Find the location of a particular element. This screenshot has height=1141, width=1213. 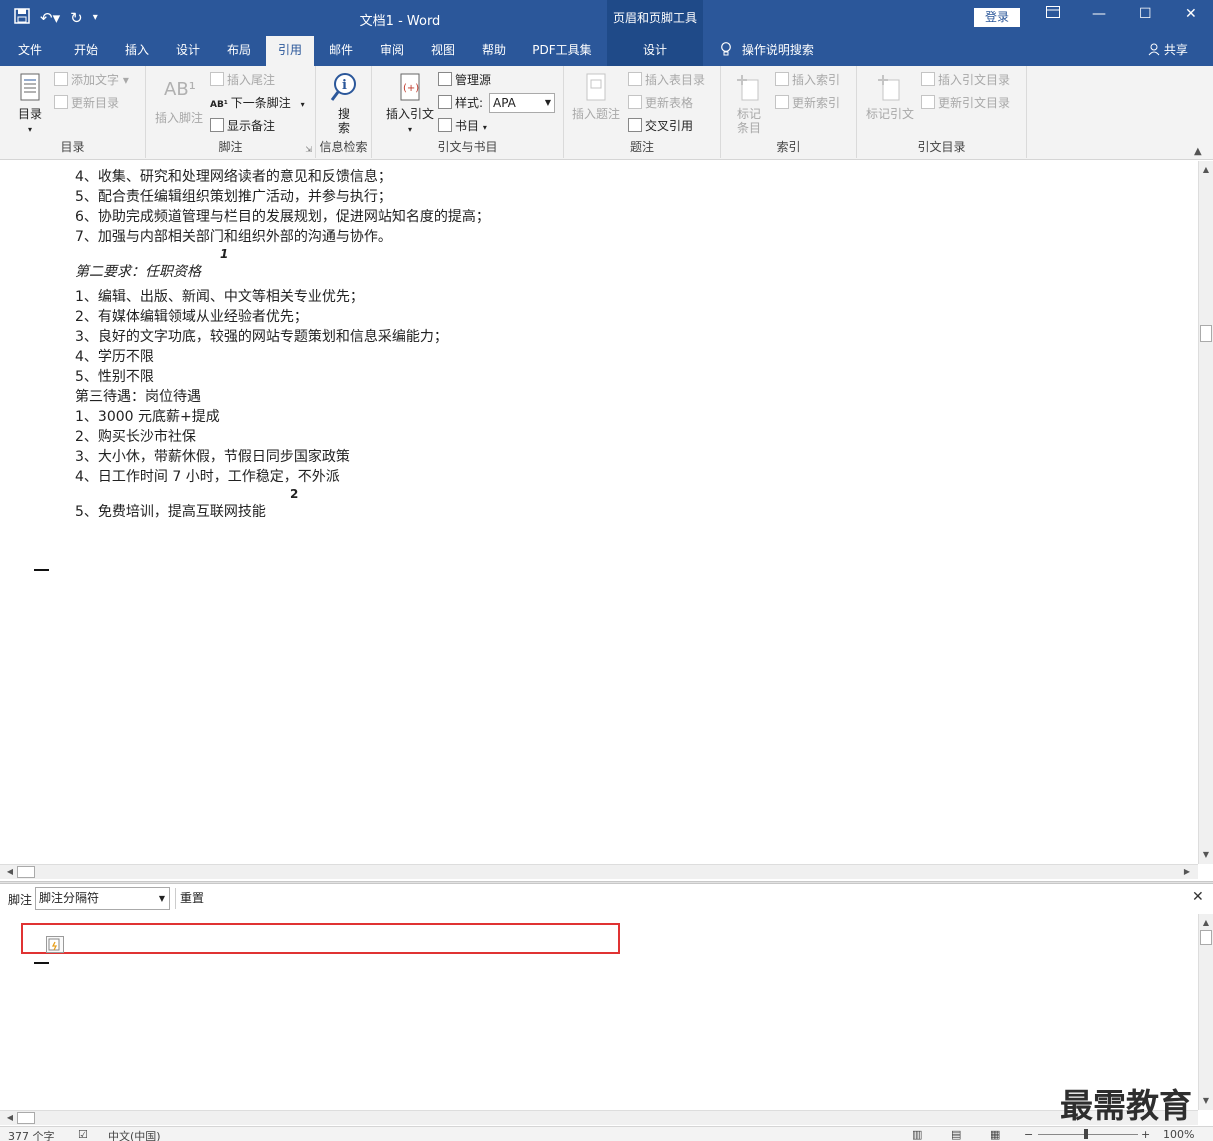

zoom-out-icon: − is located at coordinates (1028, 1134).